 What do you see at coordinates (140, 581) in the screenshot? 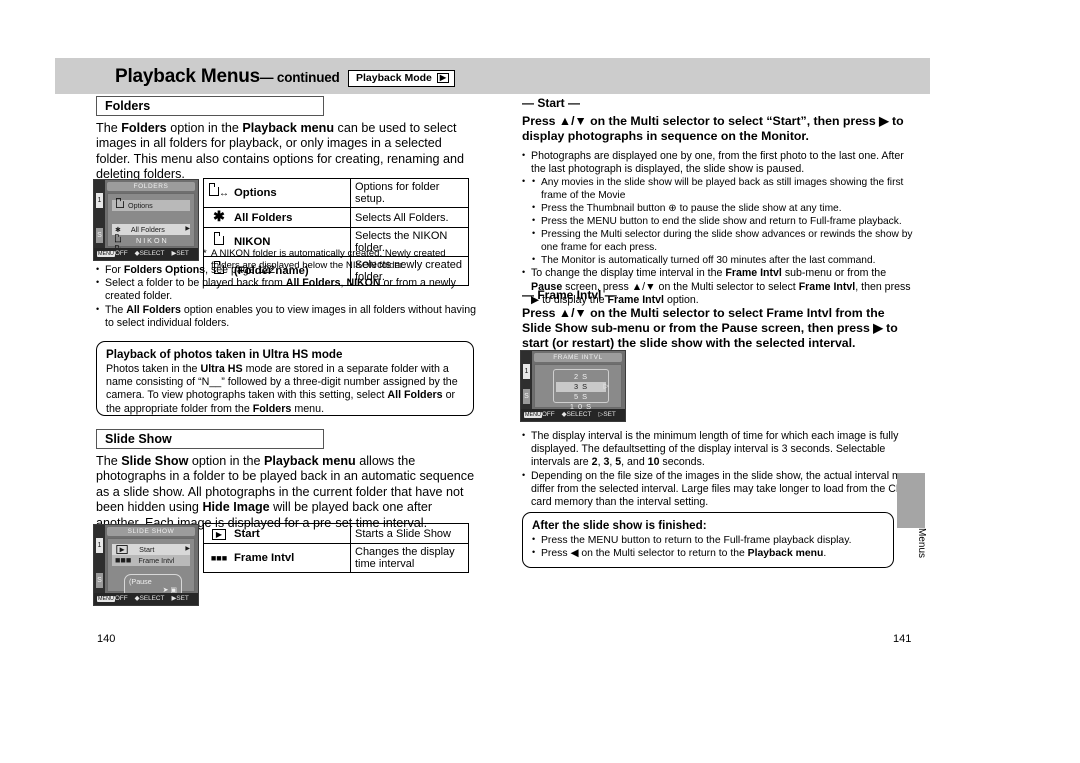
I see `lcd-pause-label: (Pause` at bounding box center [140, 581].